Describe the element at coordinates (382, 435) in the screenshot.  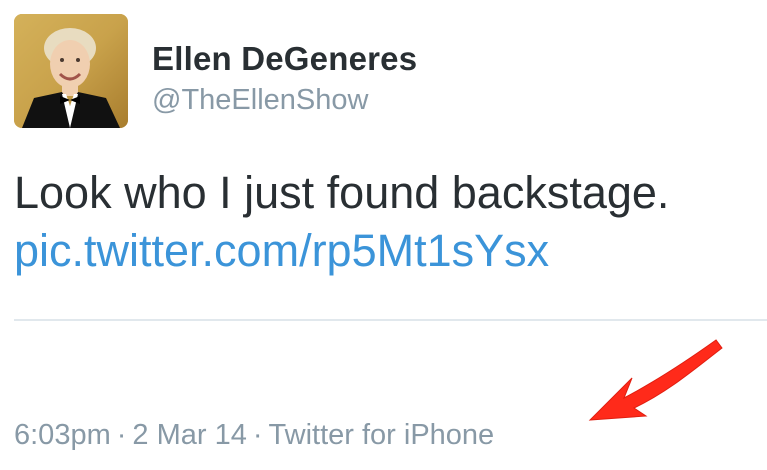
I see `tweet-source: Twitter for iPhone` at that location.